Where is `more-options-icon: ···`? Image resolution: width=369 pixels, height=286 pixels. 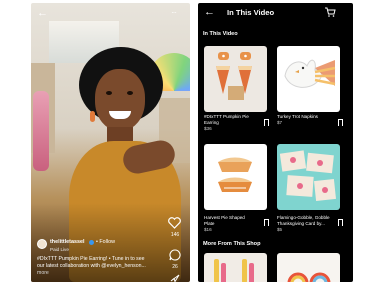
more-options-icon: ··· is located at coordinates (174, 12).